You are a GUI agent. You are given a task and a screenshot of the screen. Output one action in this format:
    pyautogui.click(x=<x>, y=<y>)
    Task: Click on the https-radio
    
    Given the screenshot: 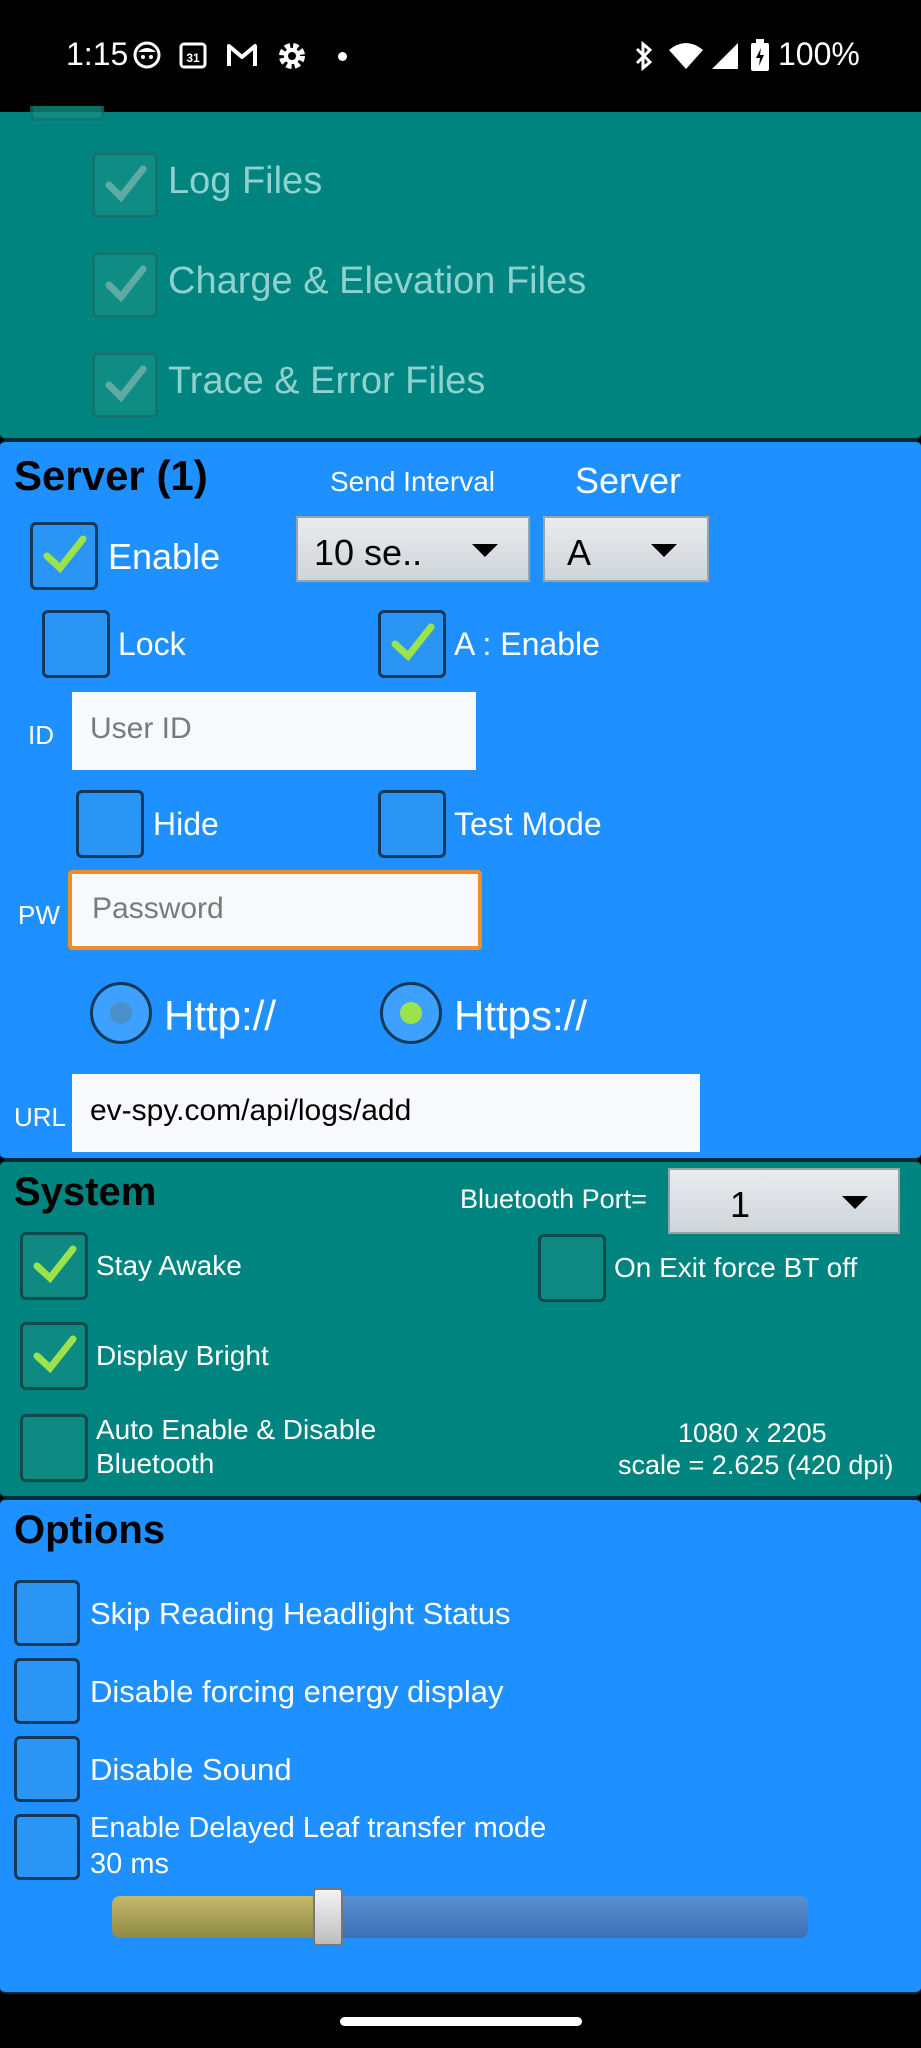 What is the action you would take?
    pyautogui.click(x=411, y=1013)
    